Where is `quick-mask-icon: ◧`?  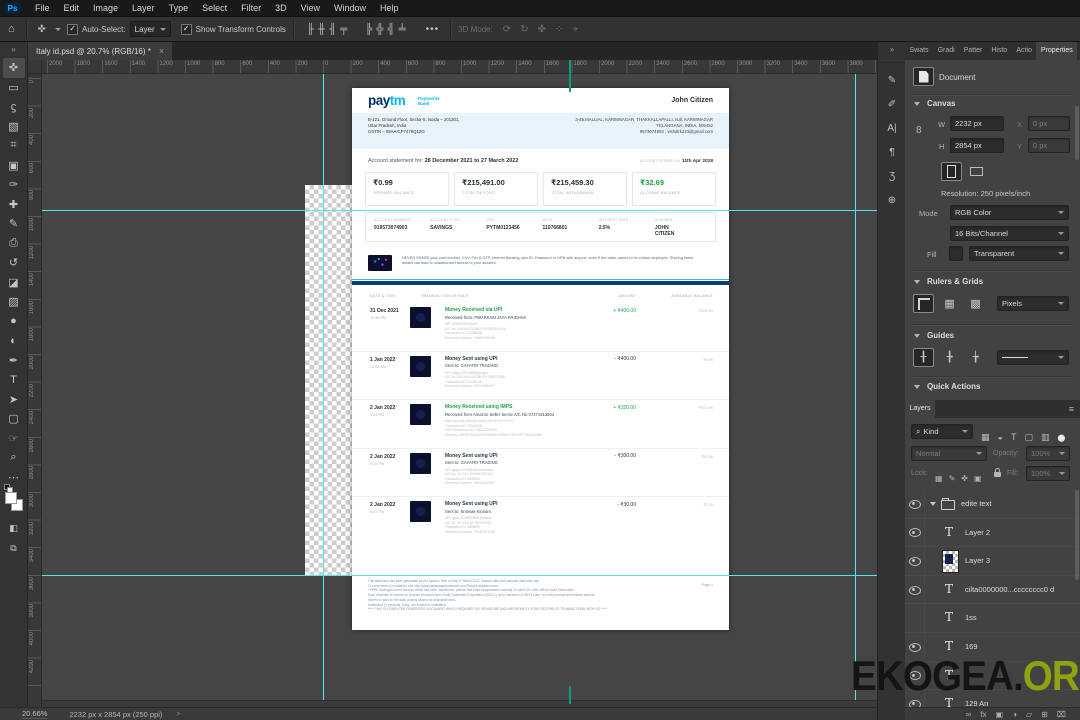
quick-mask-icon: ◧ is located at coordinates (14, 529).